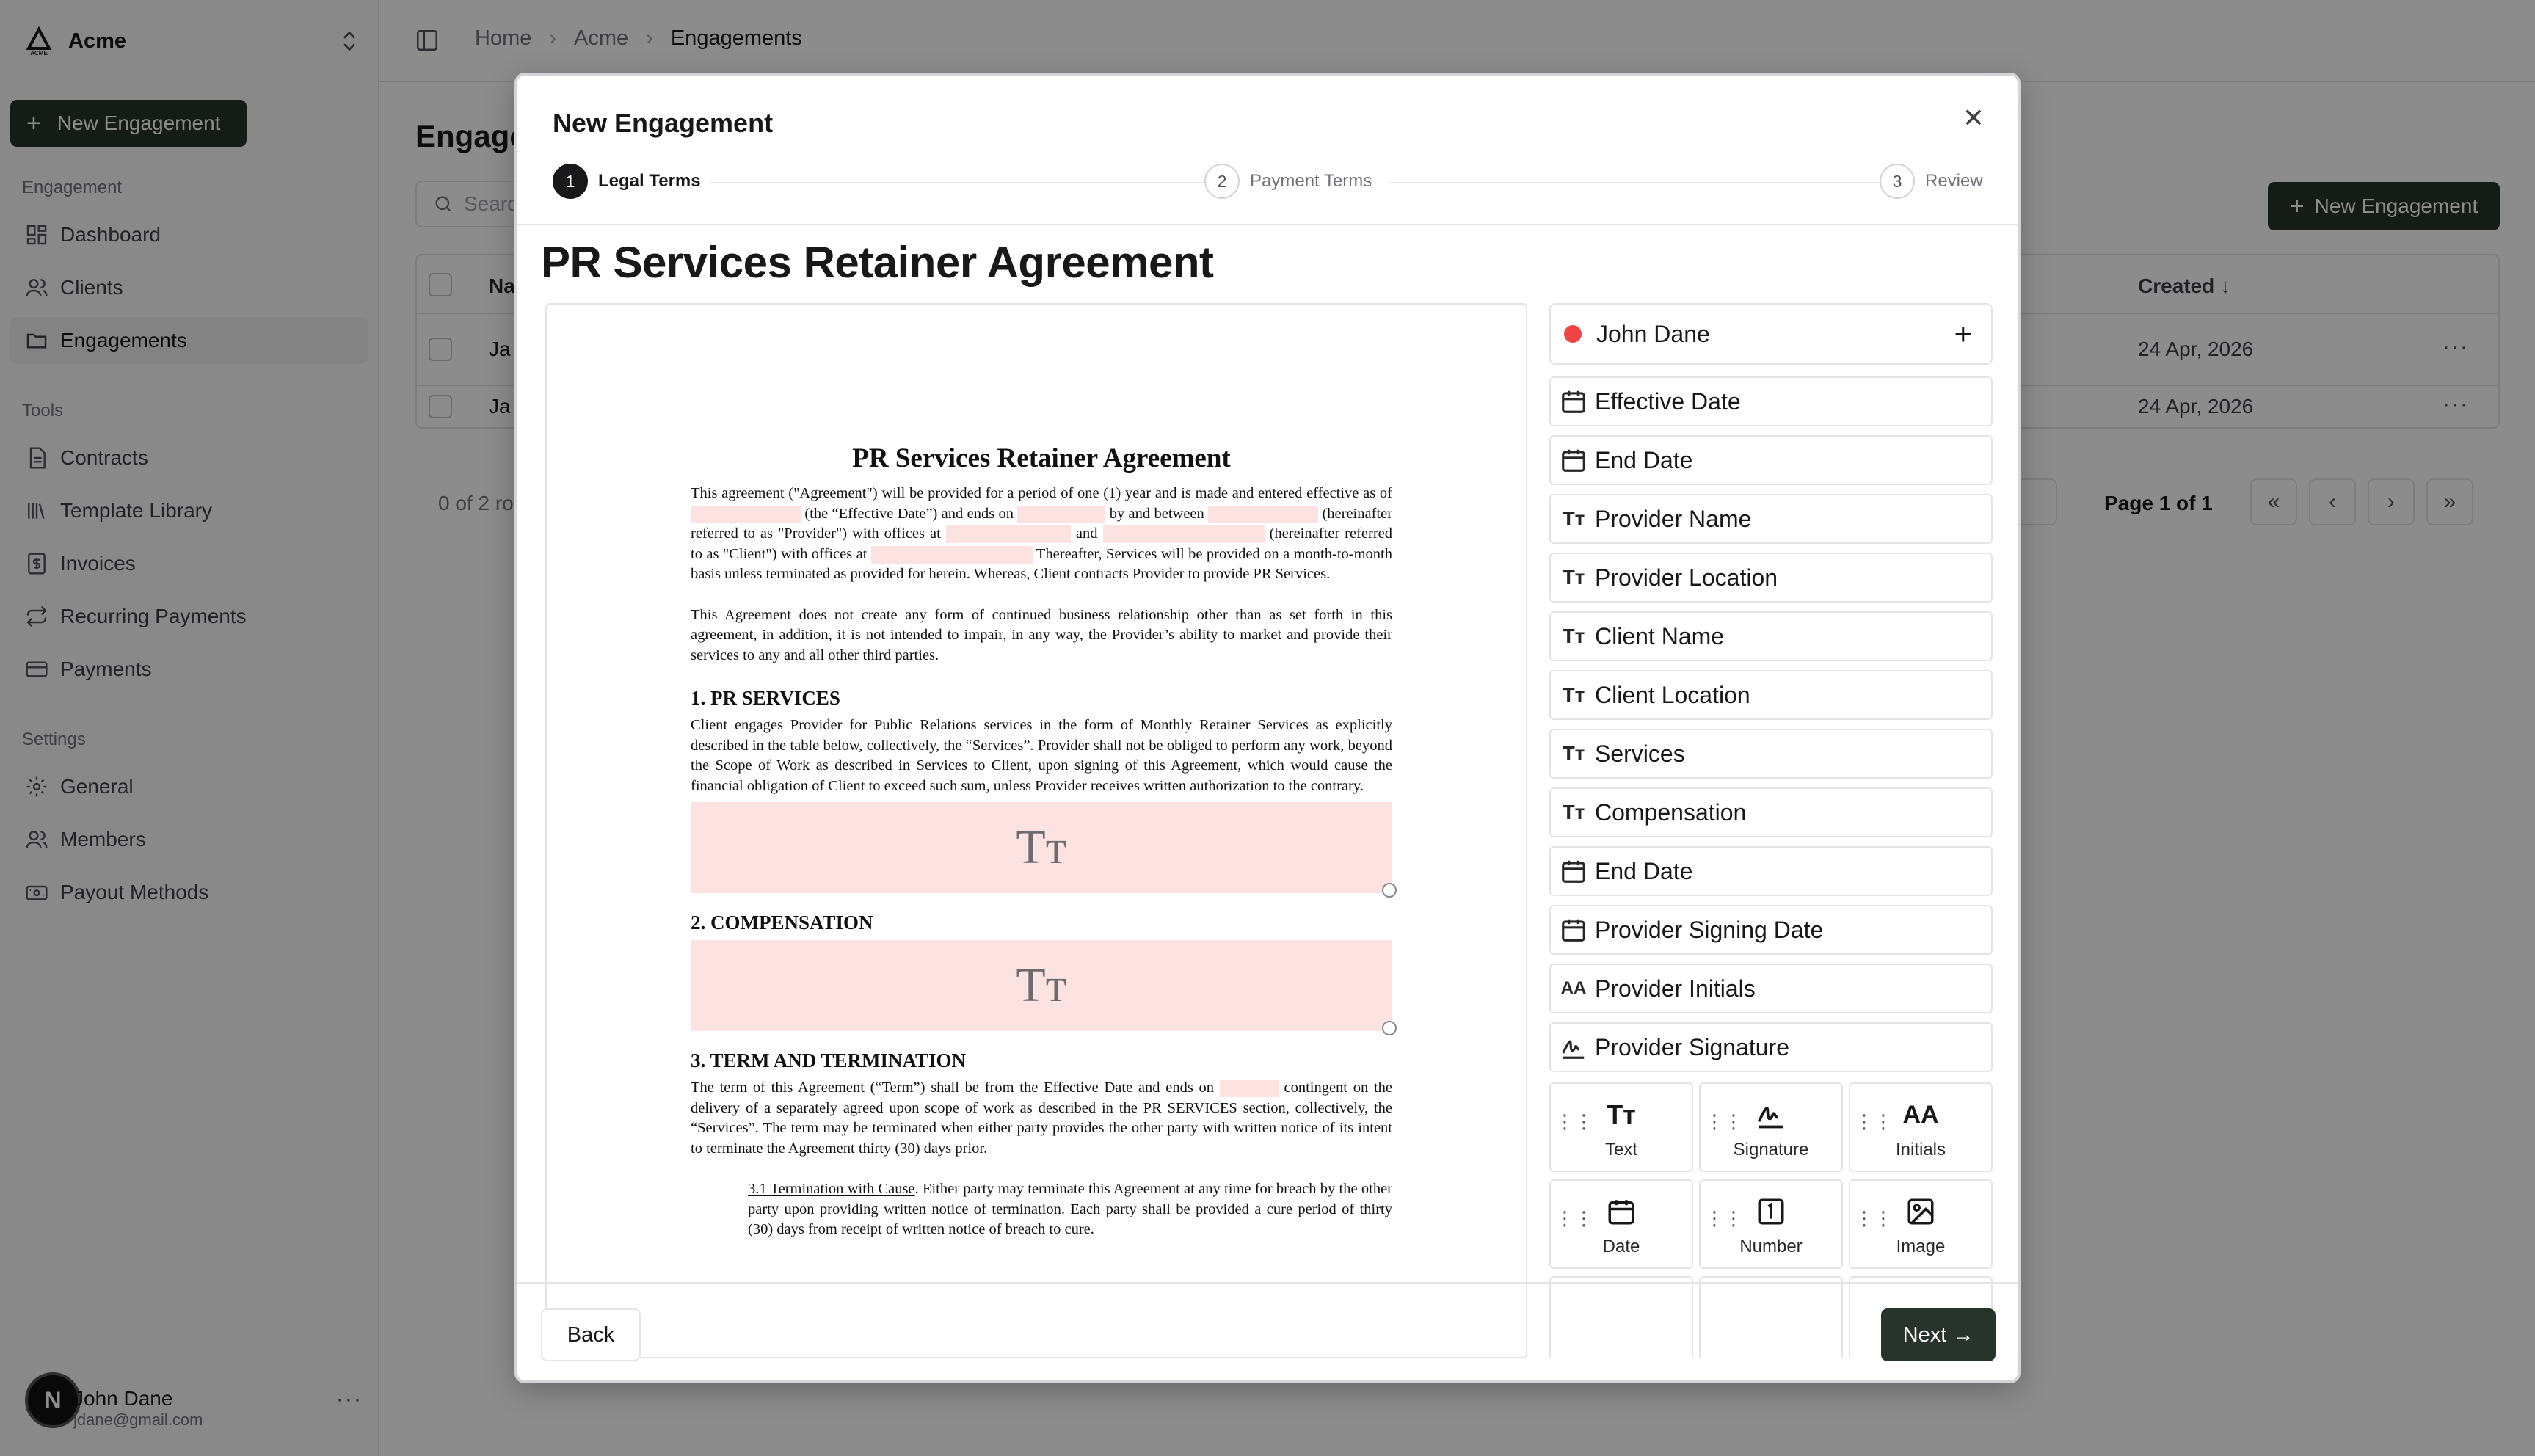 The width and height of the screenshot is (2535, 1456). Describe the element at coordinates (1668, 401) in the screenshot. I see `field-label: Effective Date` at that location.